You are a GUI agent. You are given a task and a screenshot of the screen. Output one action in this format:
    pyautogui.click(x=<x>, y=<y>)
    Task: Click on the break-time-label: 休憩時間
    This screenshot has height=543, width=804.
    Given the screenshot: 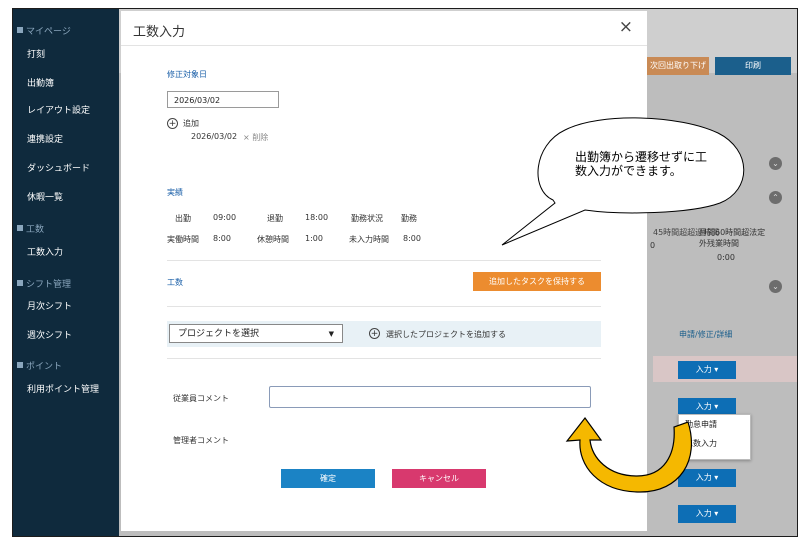 What is the action you would take?
    pyautogui.click(x=273, y=239)
    